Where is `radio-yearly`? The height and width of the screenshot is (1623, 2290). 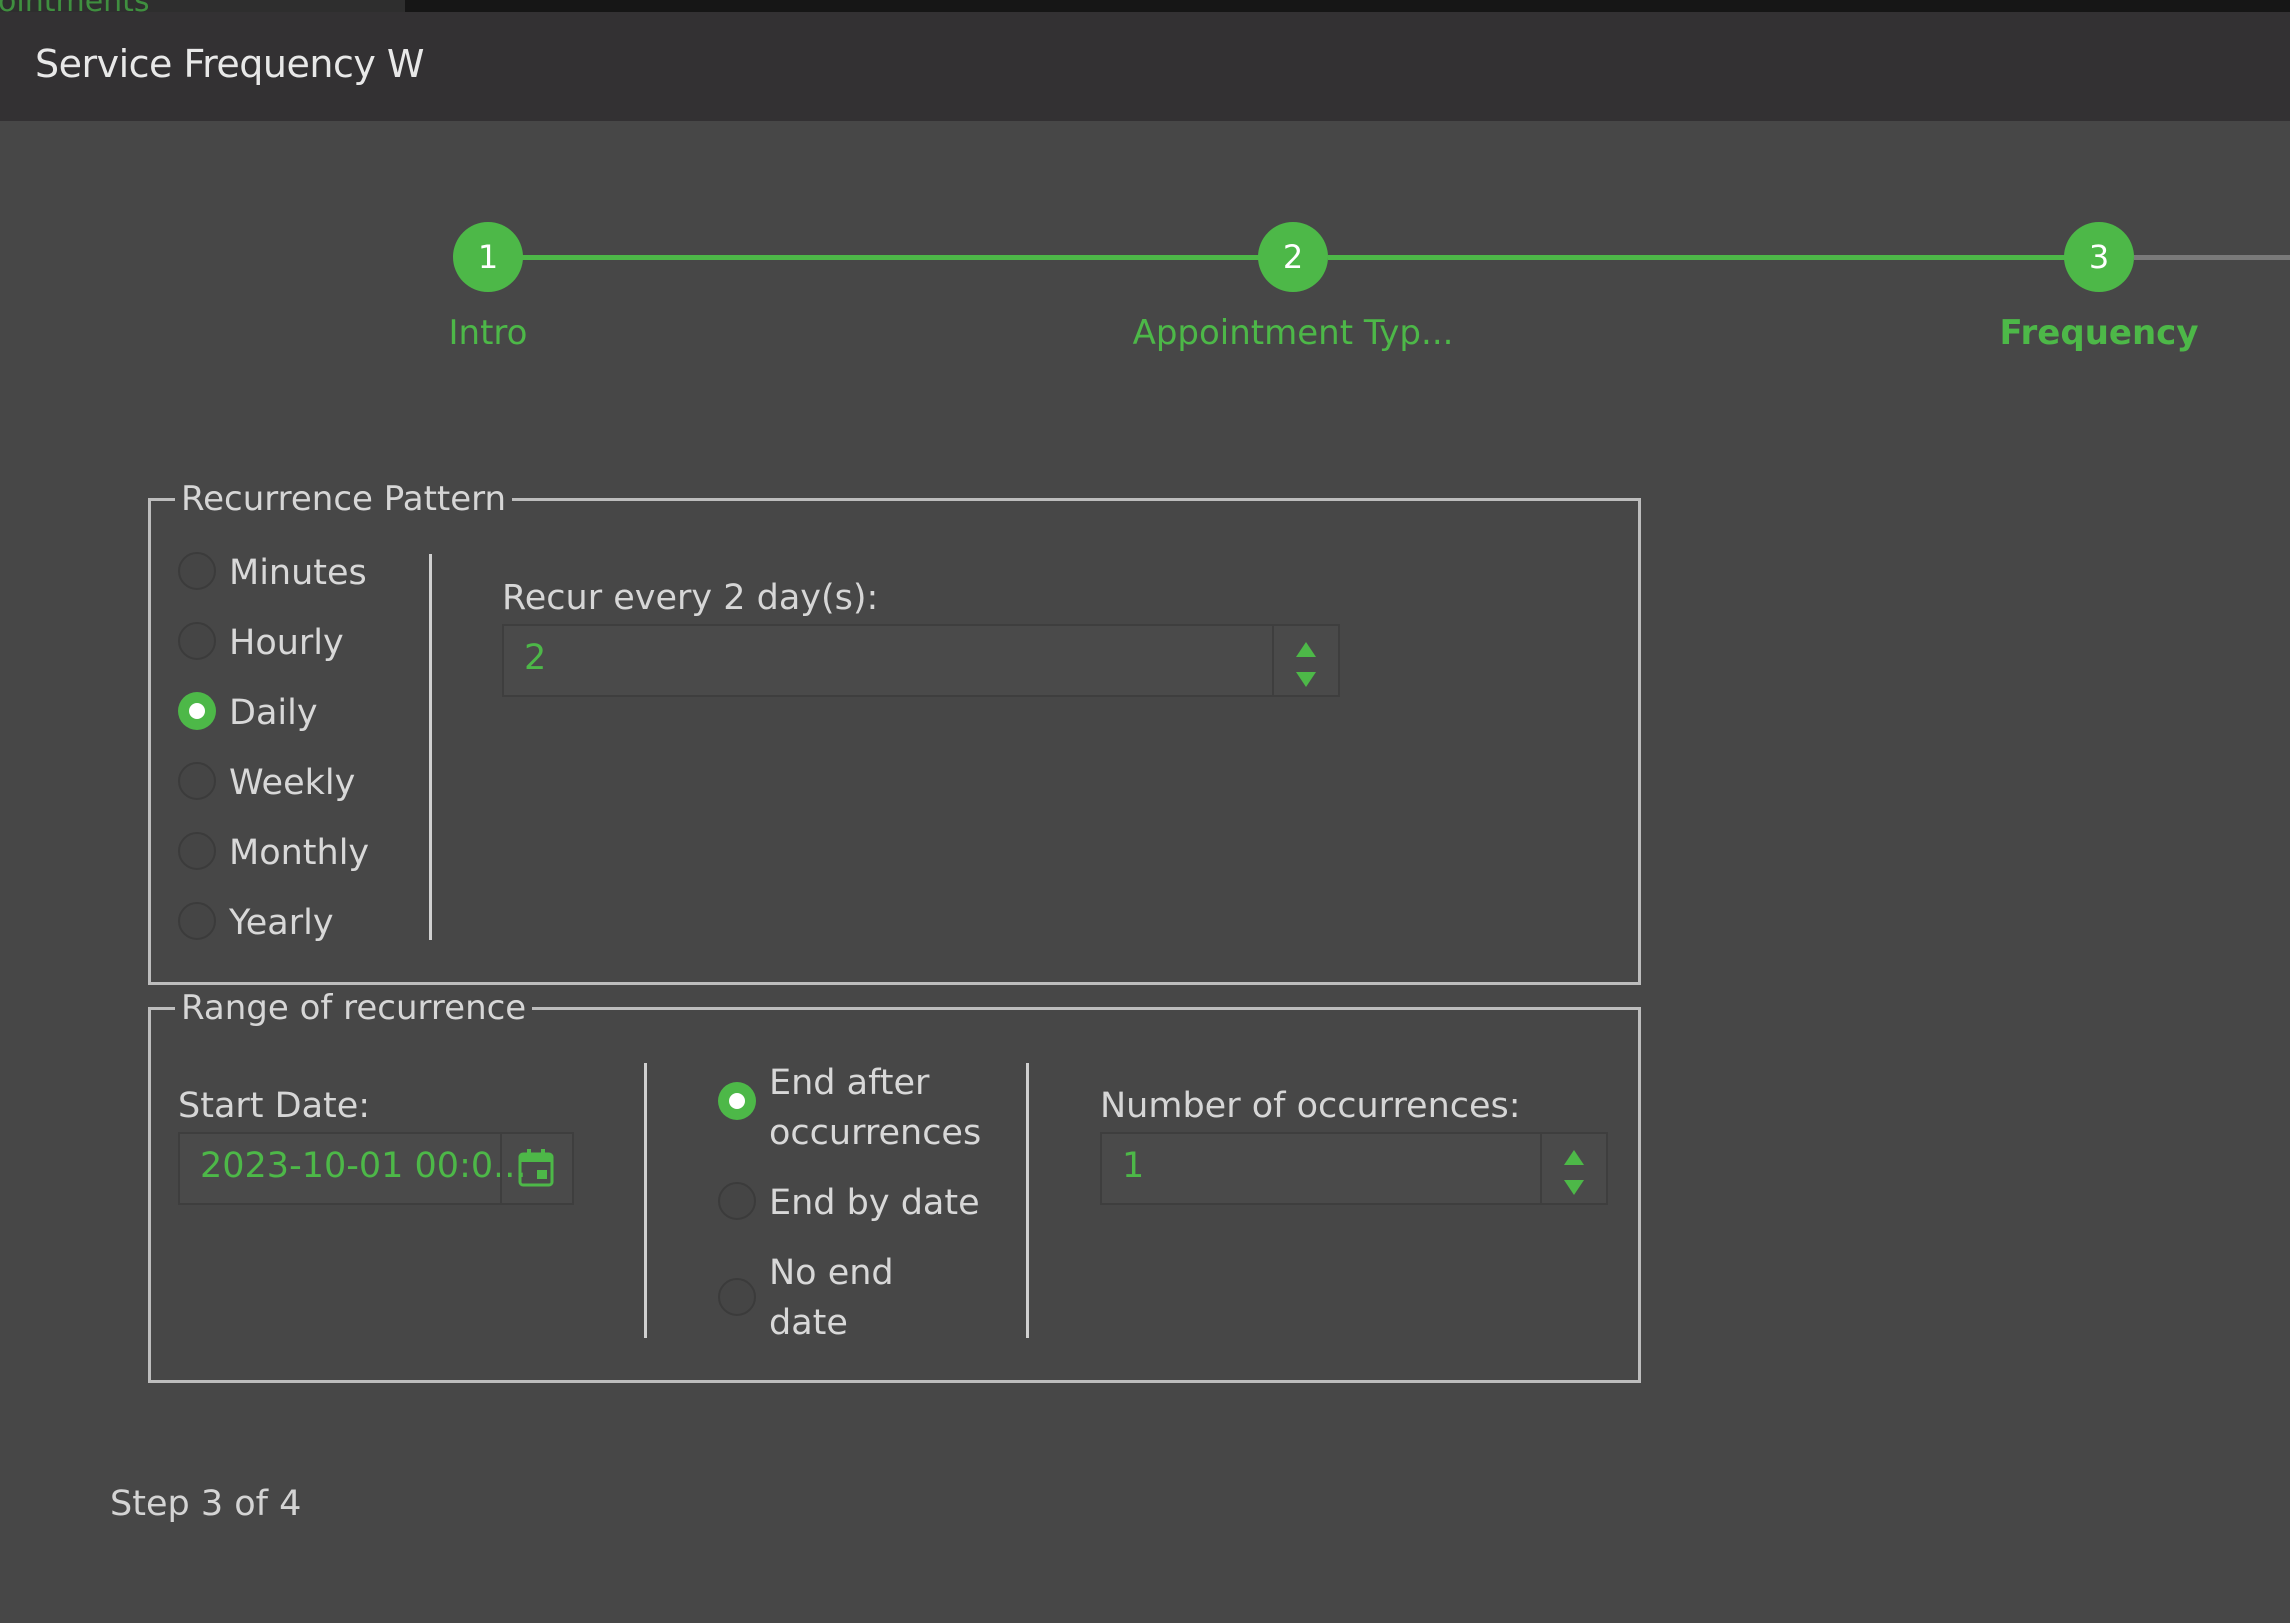 radio-yearly is located at coordinates (197, 921).